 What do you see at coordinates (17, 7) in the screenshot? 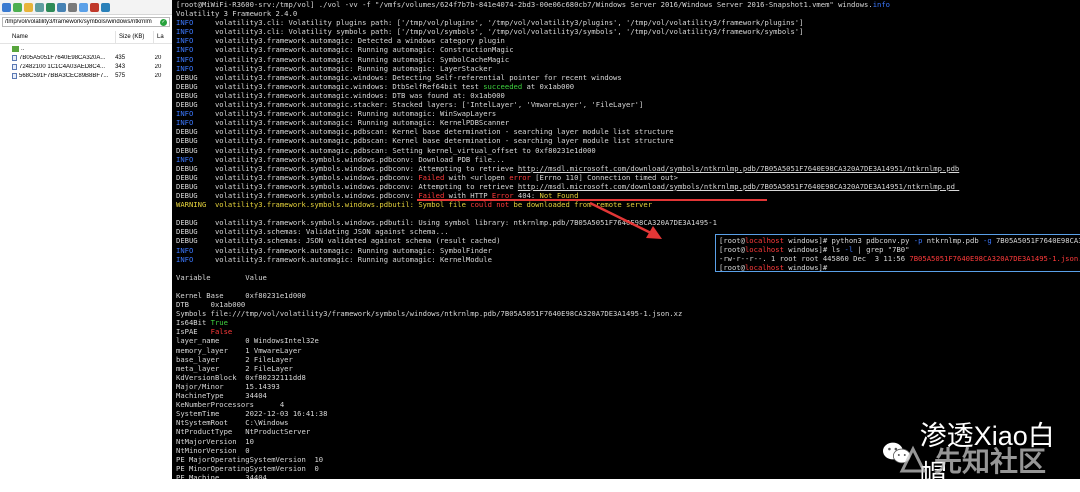
I see `refresh-icon` at bounding box center [17, 7].